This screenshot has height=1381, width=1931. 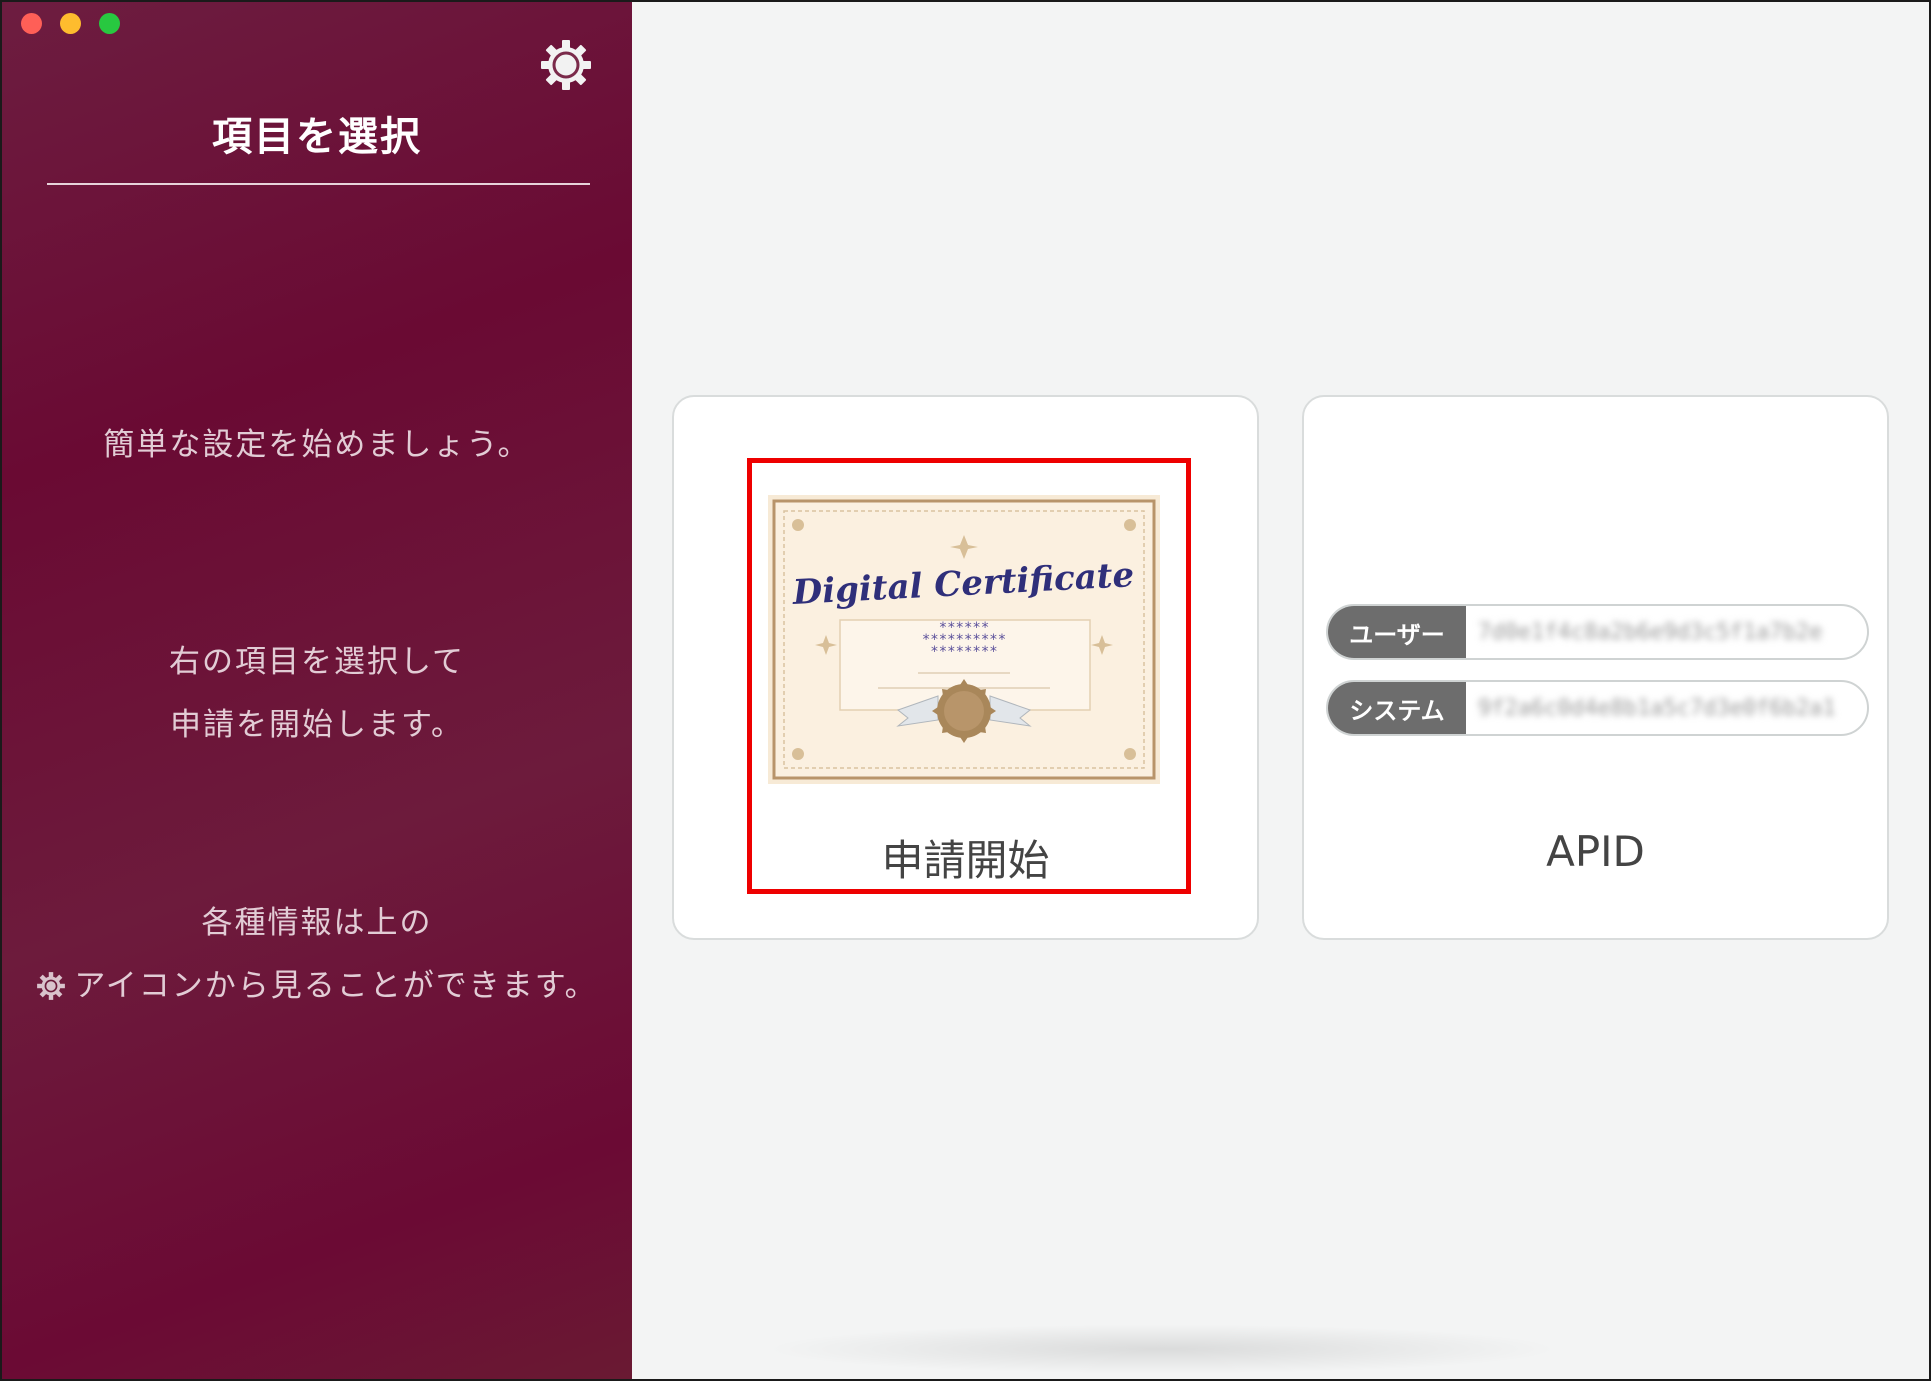 What do you see at coordinates (317, 923) in the screenshot?
I see `info-line-1: 各種情報は上の` at bounding box center [317, 923].